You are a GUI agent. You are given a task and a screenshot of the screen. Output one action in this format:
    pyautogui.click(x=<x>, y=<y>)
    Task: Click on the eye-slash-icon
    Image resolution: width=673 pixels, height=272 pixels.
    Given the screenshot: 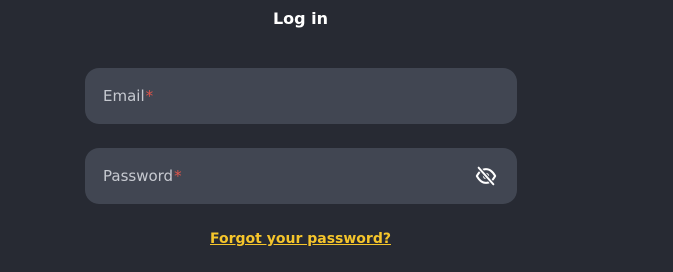 What is the action you would take?
    pyautogui.click(x=486, y=176)
    